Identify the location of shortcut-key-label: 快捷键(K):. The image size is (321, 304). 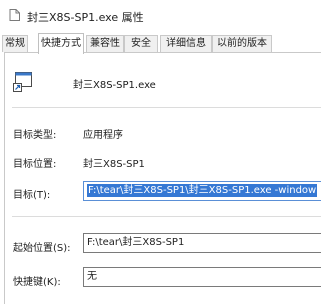
(37, 282).